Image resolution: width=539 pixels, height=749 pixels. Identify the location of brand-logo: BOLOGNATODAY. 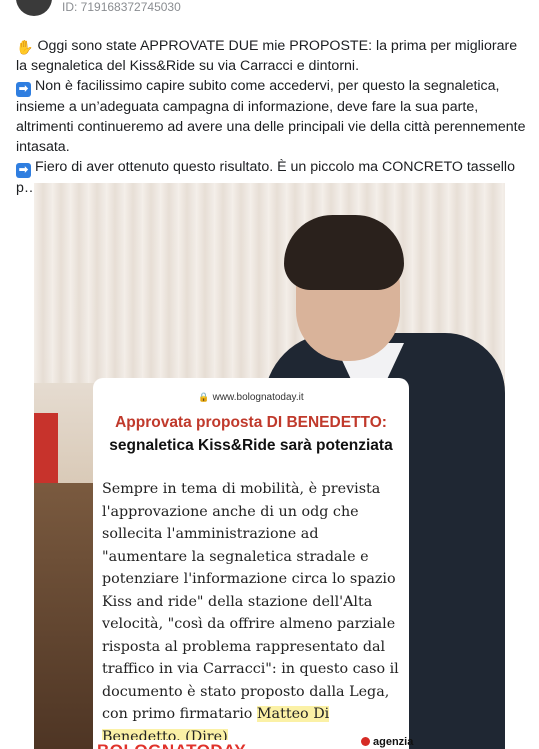
(171, 745).